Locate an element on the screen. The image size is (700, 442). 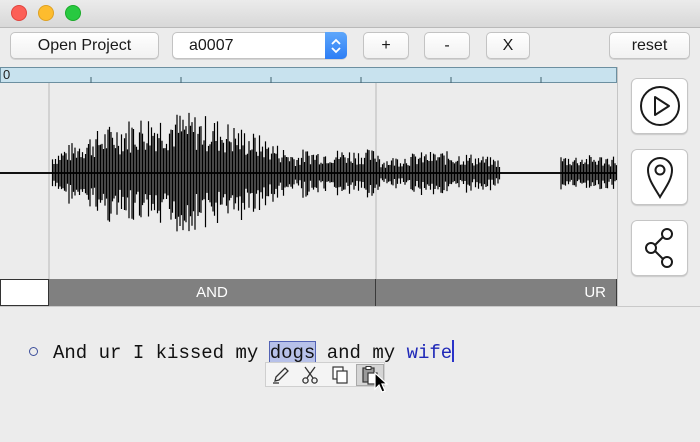
open-project-button: Open Project is located at coordinates (84, 45).